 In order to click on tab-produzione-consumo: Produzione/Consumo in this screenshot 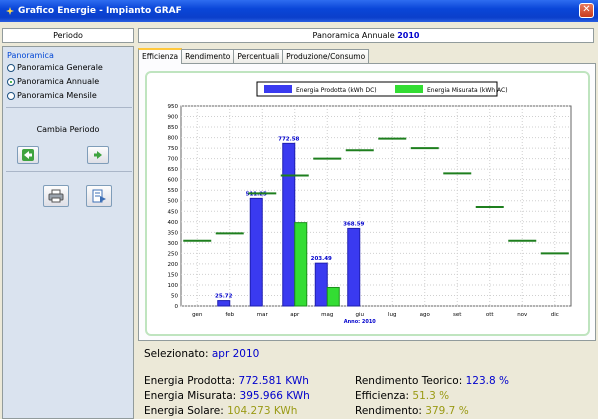, I will do `click(326, 56)`.